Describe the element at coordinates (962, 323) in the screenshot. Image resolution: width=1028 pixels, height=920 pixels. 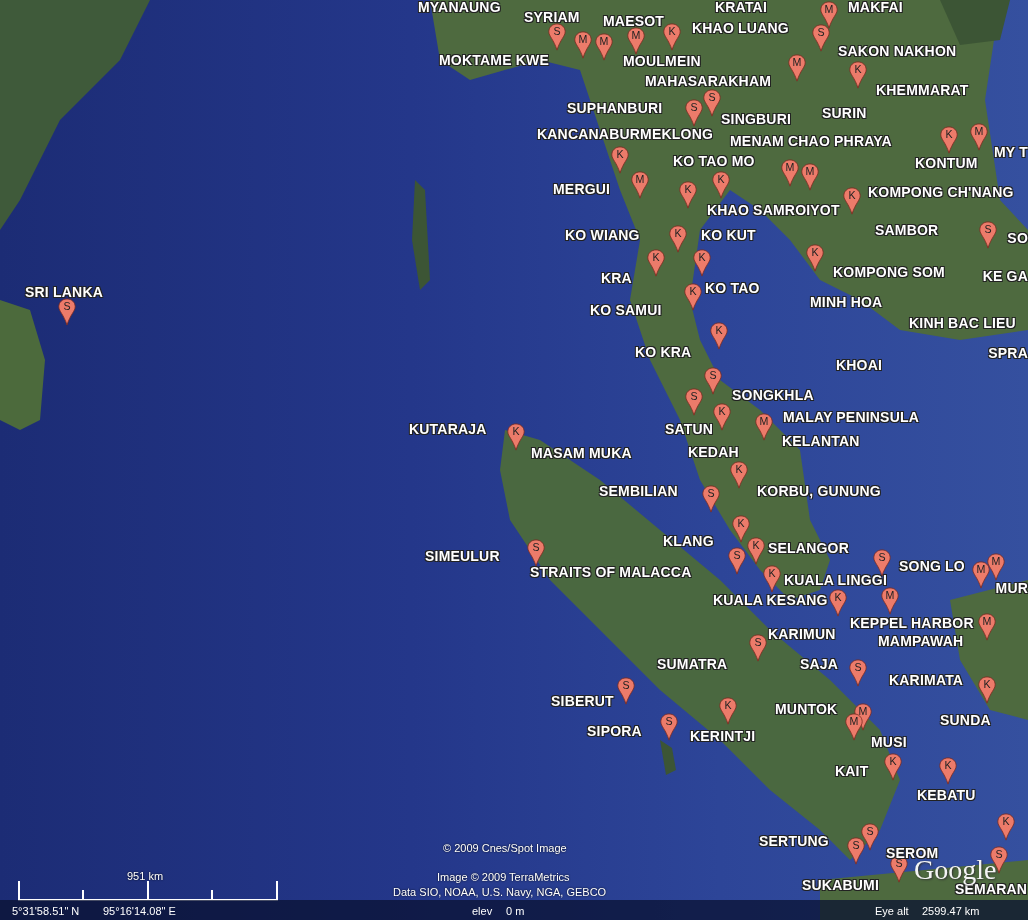
I see `place-label: KINH BAC LIEU` at that location.